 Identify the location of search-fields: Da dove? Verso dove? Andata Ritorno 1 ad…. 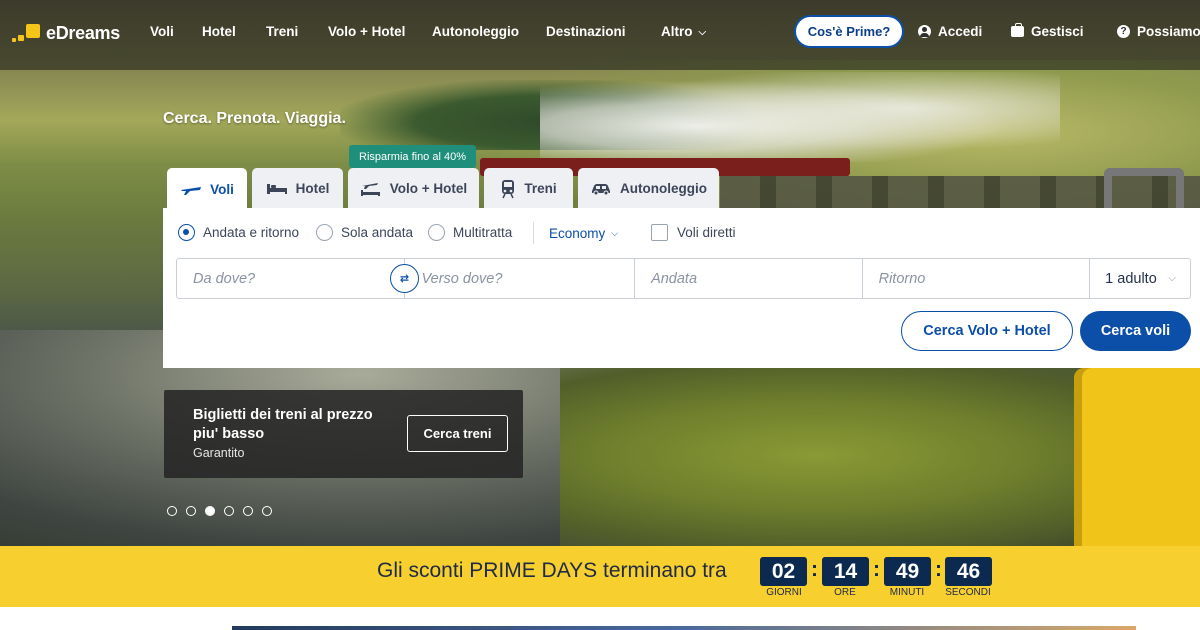
(683, 278).